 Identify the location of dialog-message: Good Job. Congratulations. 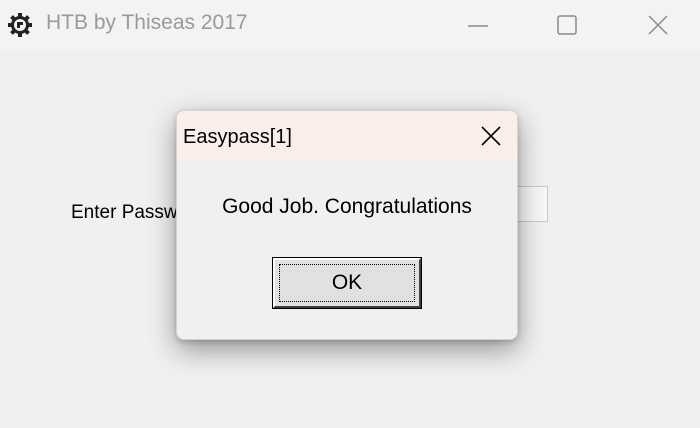
(347, 206).